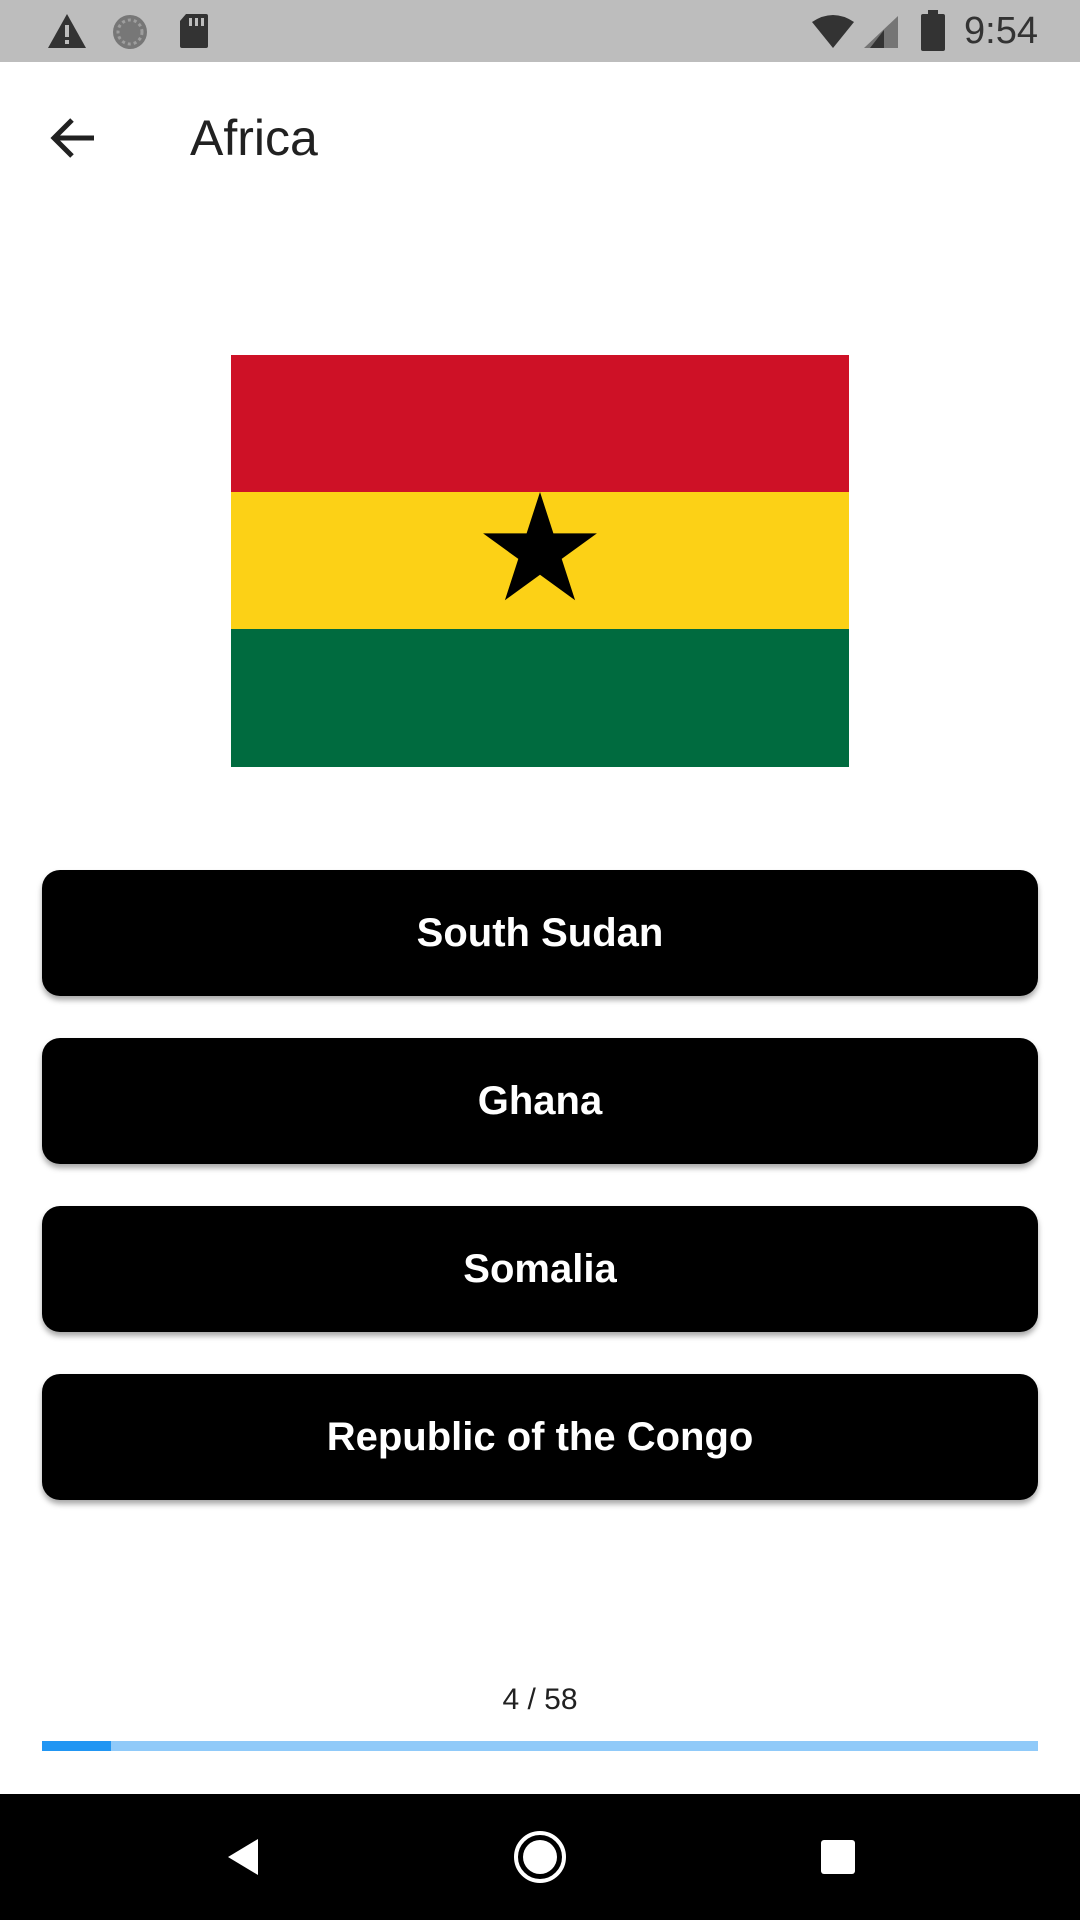 The height and width of the screenshot is (1920, 1080). What do you see at coordinates (1001, 31) in the screenshot?
I see `status-time: 9:54` at bounding box center [1001, 31].